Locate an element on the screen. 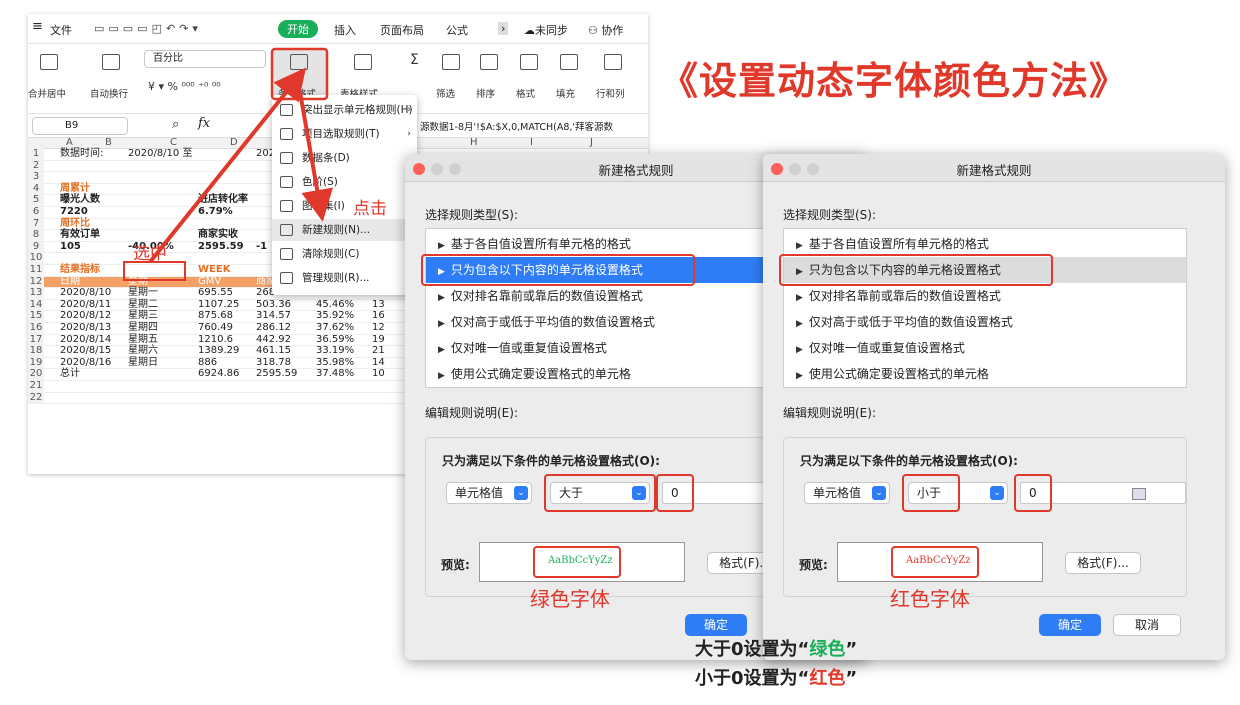 This screenshot has width=1240, height=705. annotation-red-font: 红色字体 is located at coordinates (930, 599).